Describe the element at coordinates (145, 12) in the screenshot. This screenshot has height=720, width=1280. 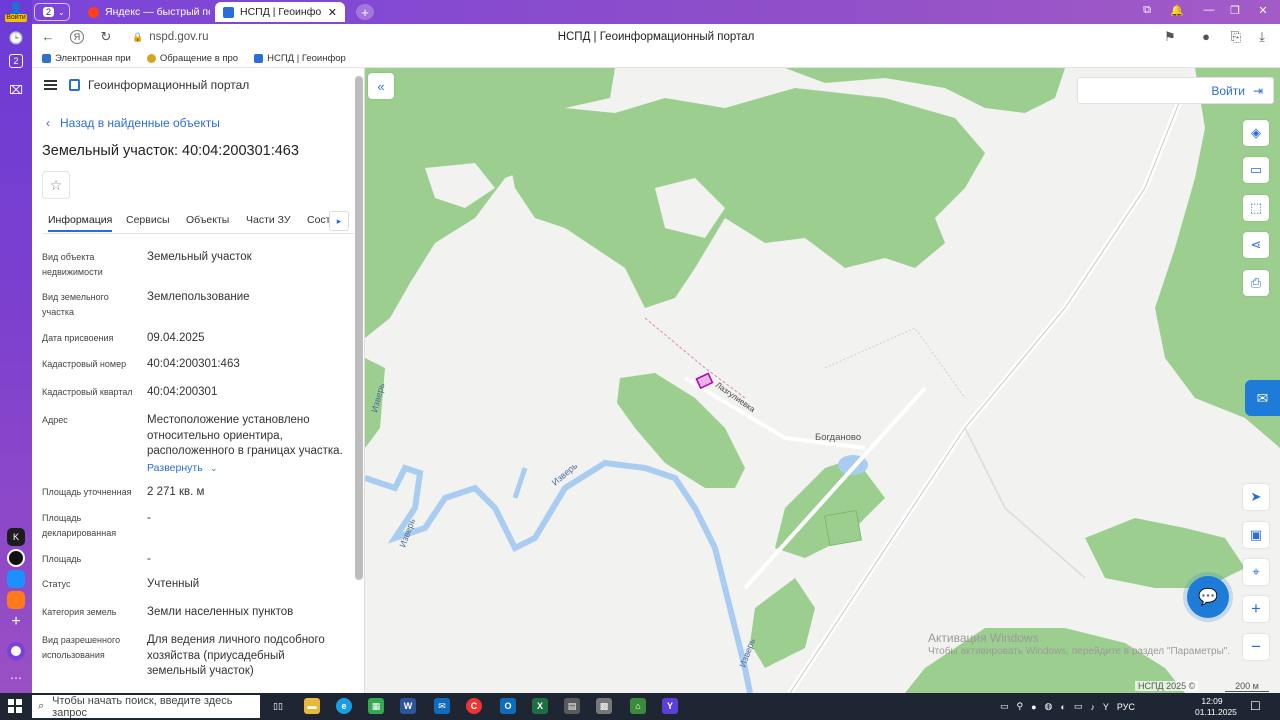
I see `tab-yandex: Яндекс — быстрый поиск` at that location.